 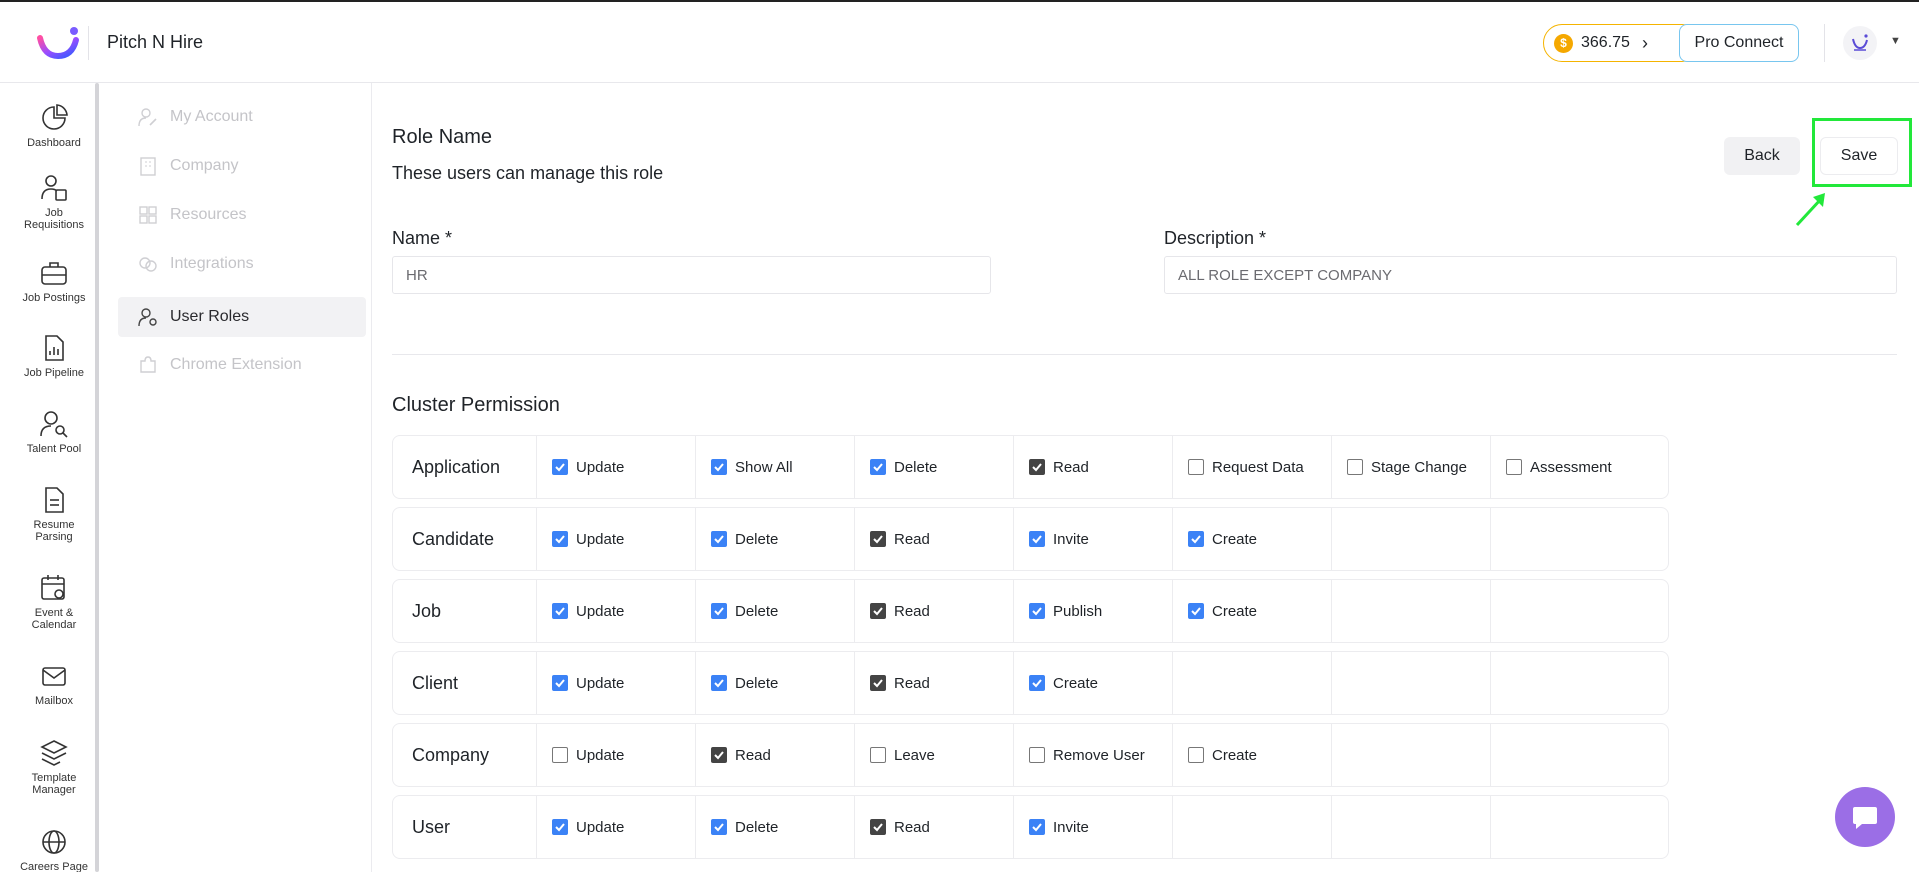 What do you see at coordinates (54, 849) in the screenshot?
I see `nav-item-careers-page: Careers Page` at bounding box center [54, 849].